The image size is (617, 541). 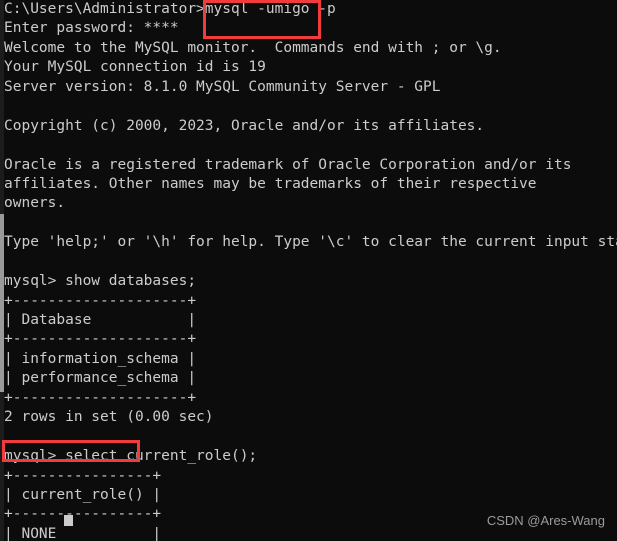 What do you see at coordinates (135, 67) in the screenshot?
I see `terminal-line: Your MySQL connection id is 19` at bounding box center [135, 67].